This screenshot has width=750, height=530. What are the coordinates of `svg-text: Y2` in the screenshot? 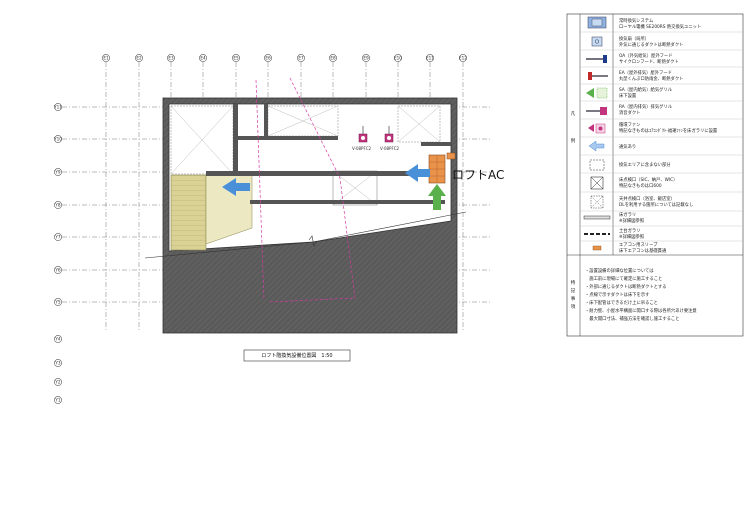 It's located at (57, 382).